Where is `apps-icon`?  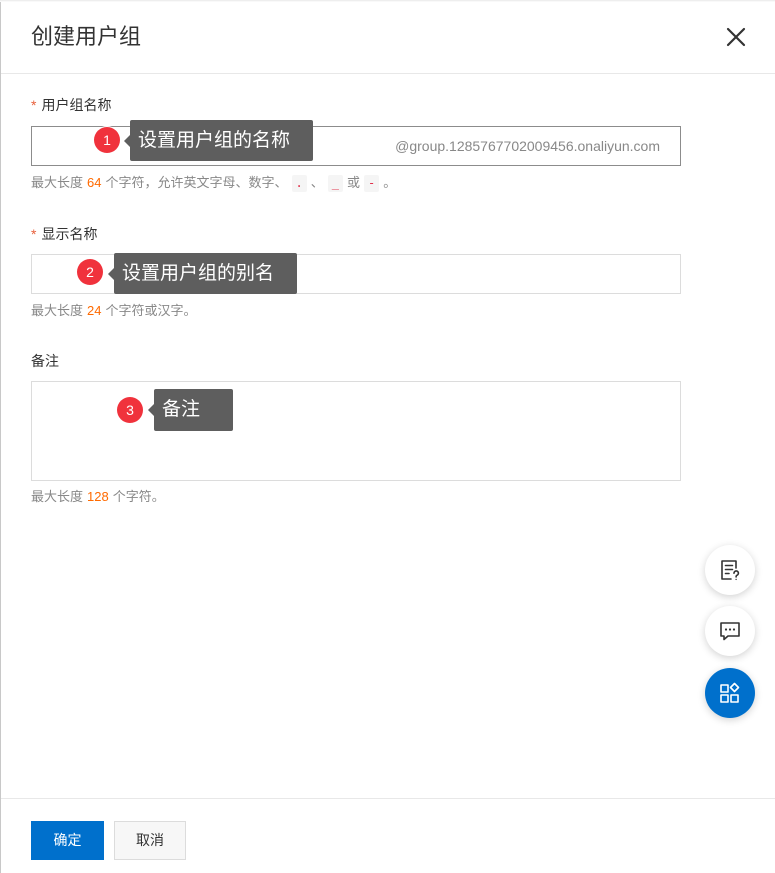 apps-icon is located at coordinates (730, 692).